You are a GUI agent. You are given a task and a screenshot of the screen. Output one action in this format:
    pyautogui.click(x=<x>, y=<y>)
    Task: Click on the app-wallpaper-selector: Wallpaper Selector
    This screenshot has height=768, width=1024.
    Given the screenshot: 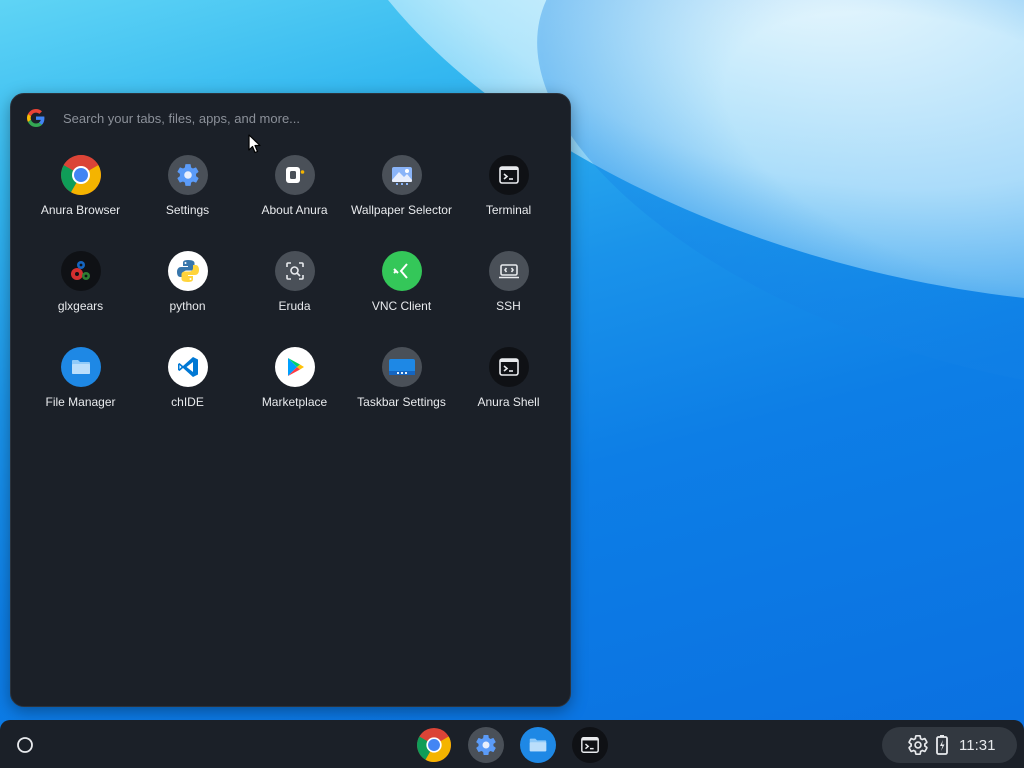 What is the action you would take?
    pyautogui.click(x=401, y=200)
    